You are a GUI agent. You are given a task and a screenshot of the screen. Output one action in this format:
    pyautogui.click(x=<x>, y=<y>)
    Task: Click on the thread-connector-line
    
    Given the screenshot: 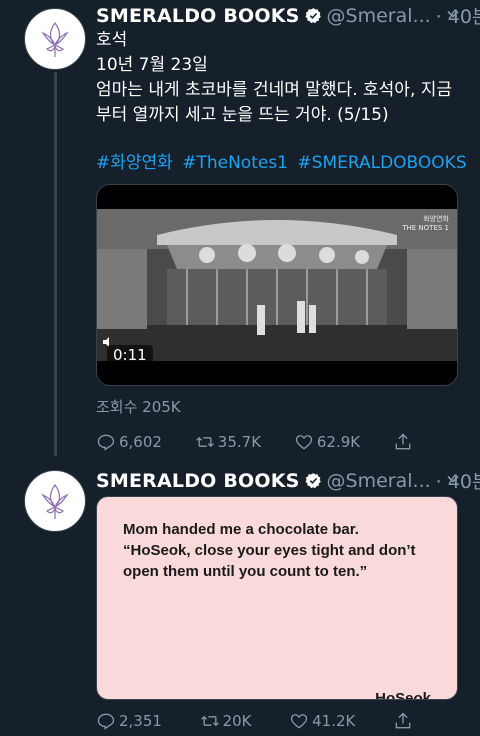 What is the action you would take?
    pyautogui.click(x=55, y=264)
    